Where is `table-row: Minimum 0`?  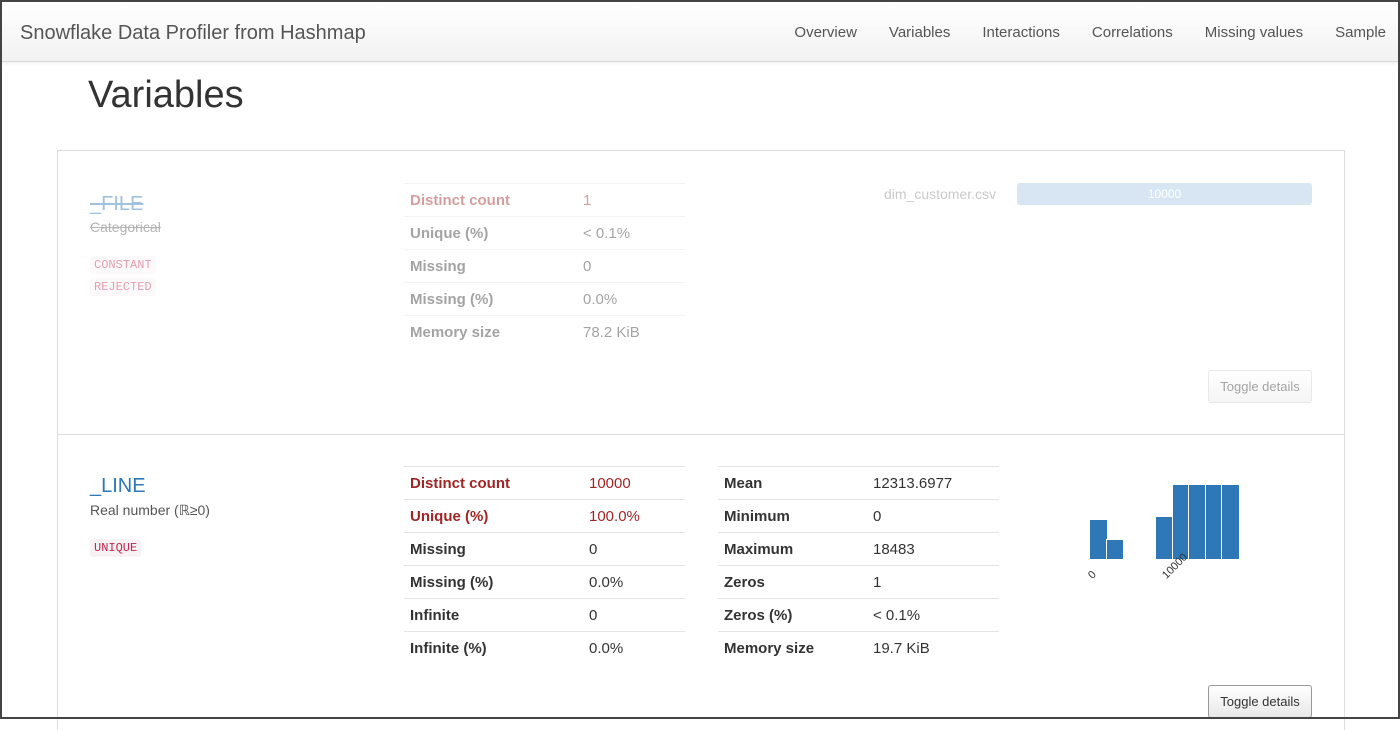
table-row: Minimum 0 is located at coordinates (858, 516).